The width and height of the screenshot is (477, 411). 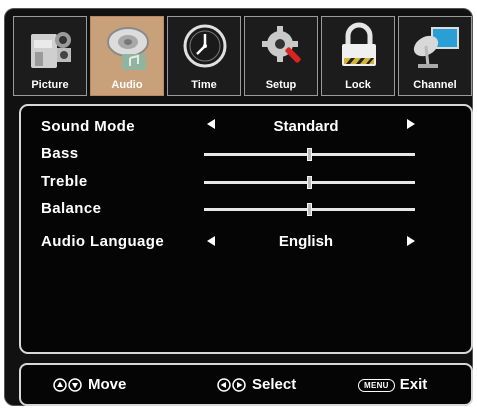 I want to click on tab-label: Picture, so click(x=50, y=85).